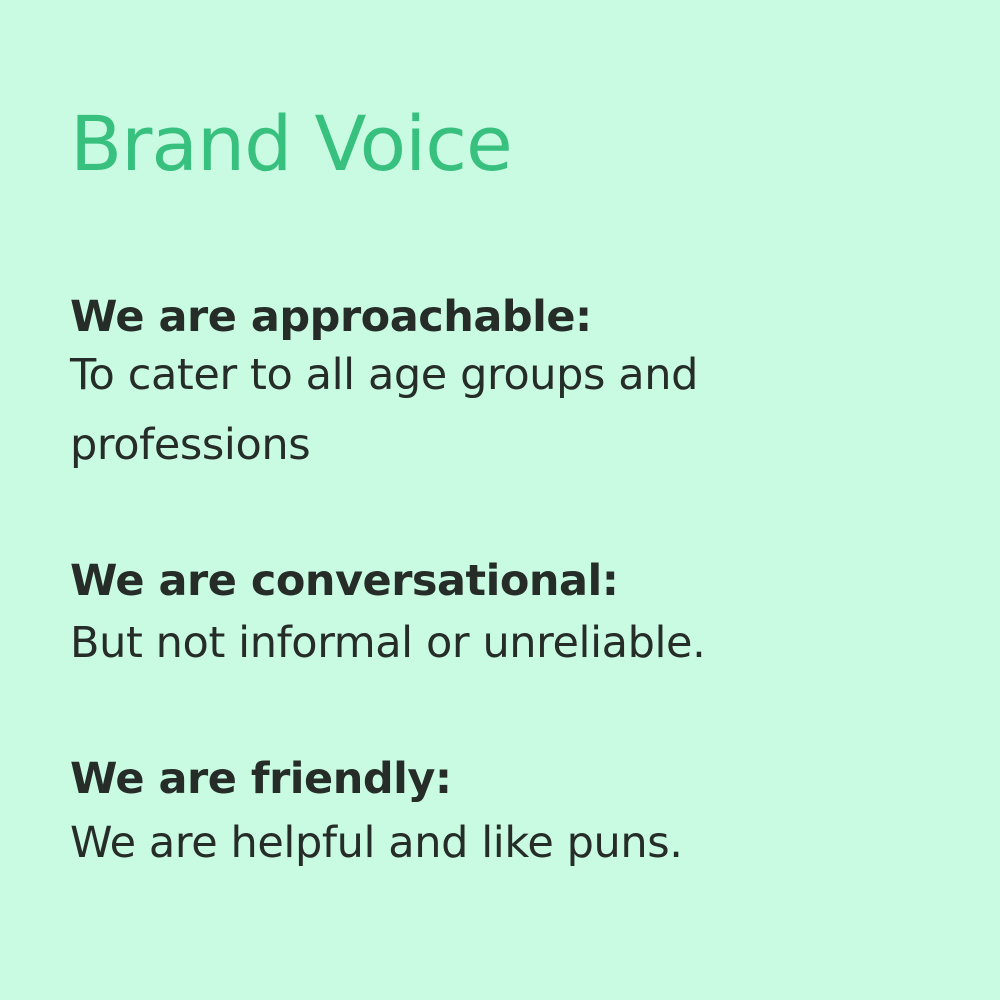  What do you see at coordinates (291, 143) in the screenshot?
I see `page-title: Brand Voice` at bounding box center [291, 143].